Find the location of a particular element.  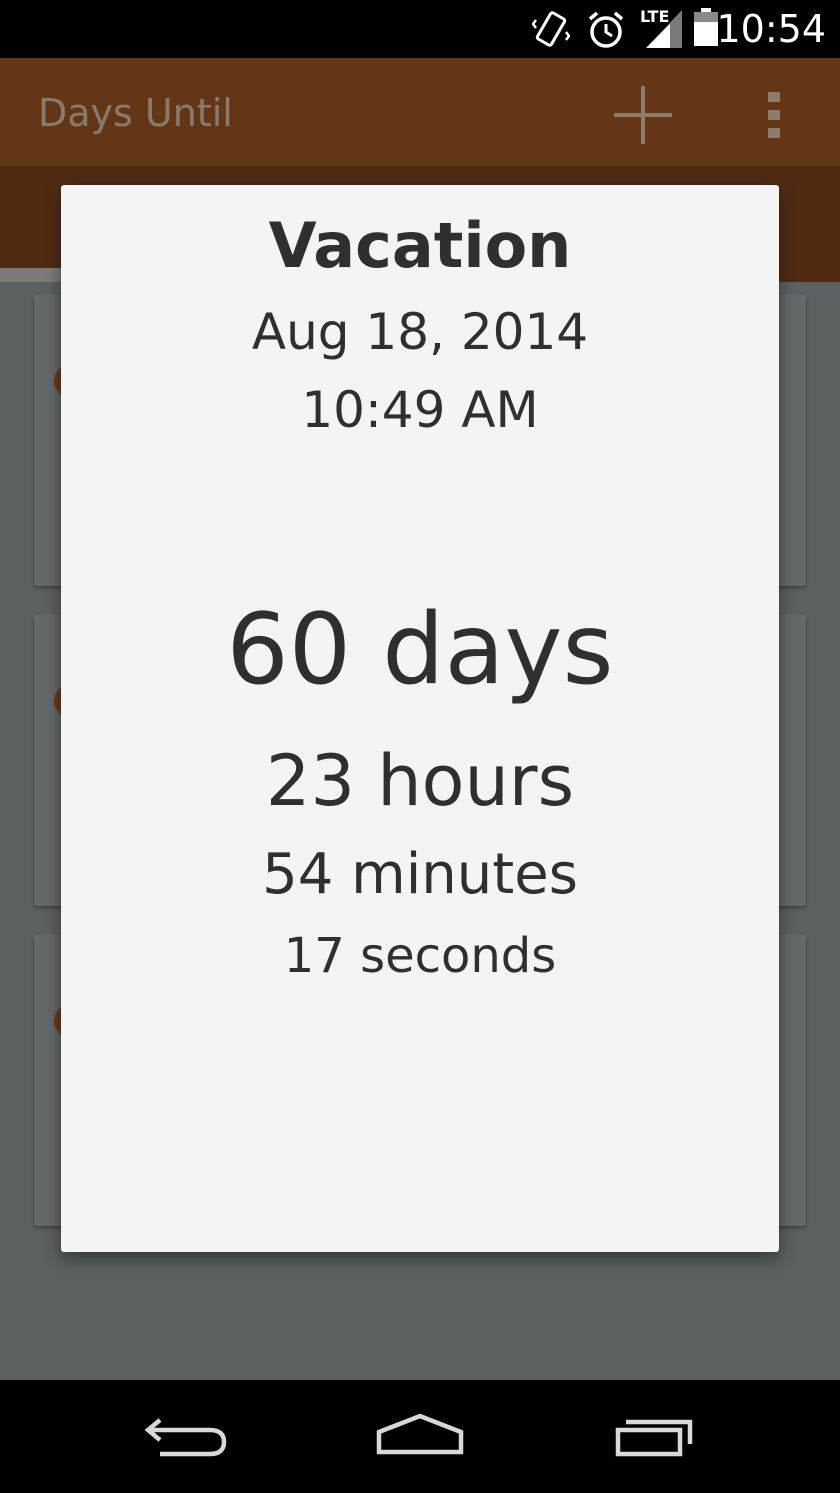

overflow-menu-icon is located at coordinates (774, 115).